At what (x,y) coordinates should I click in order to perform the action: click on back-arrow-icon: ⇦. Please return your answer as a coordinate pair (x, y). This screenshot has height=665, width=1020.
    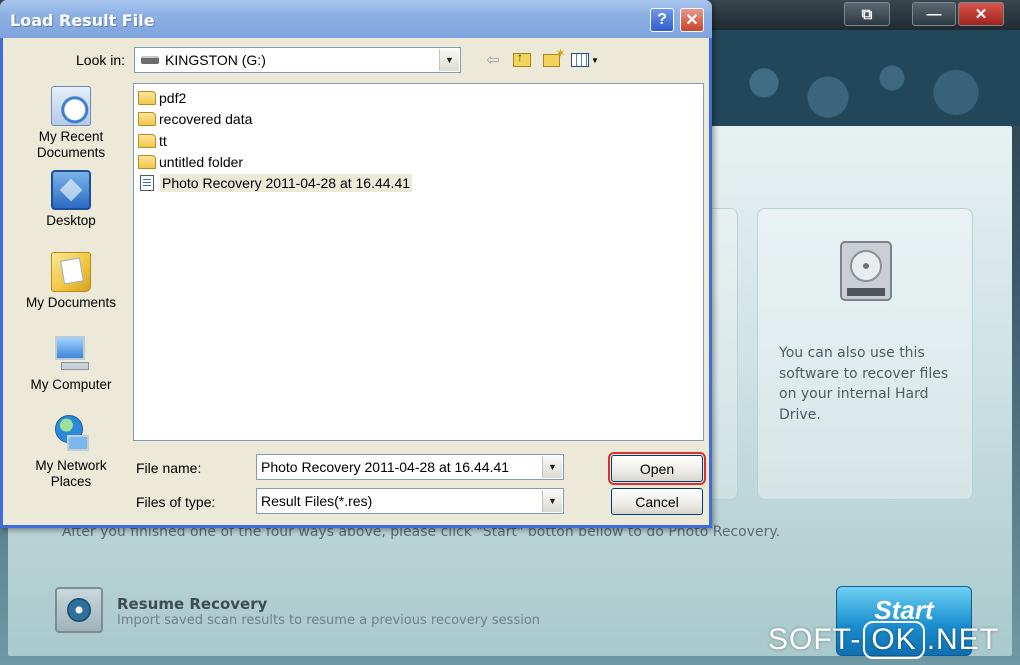
    Looking at the image, I should click on (493, 60).